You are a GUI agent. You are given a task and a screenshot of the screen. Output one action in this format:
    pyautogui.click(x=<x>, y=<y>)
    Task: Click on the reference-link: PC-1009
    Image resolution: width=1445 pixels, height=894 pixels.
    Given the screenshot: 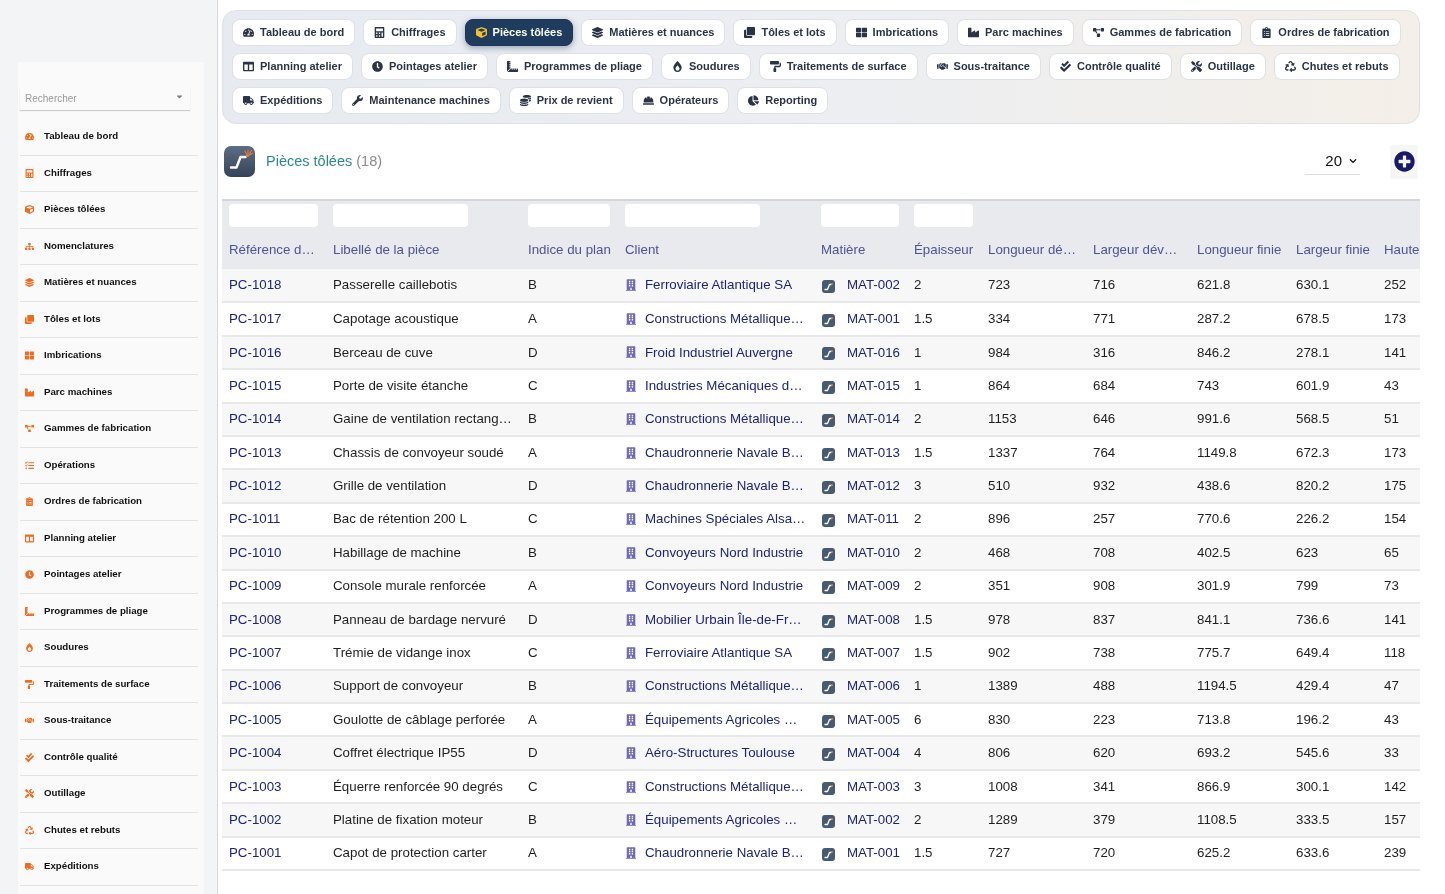 What is the action you would take?
    pyautogui.click(x=255, y=586)
    